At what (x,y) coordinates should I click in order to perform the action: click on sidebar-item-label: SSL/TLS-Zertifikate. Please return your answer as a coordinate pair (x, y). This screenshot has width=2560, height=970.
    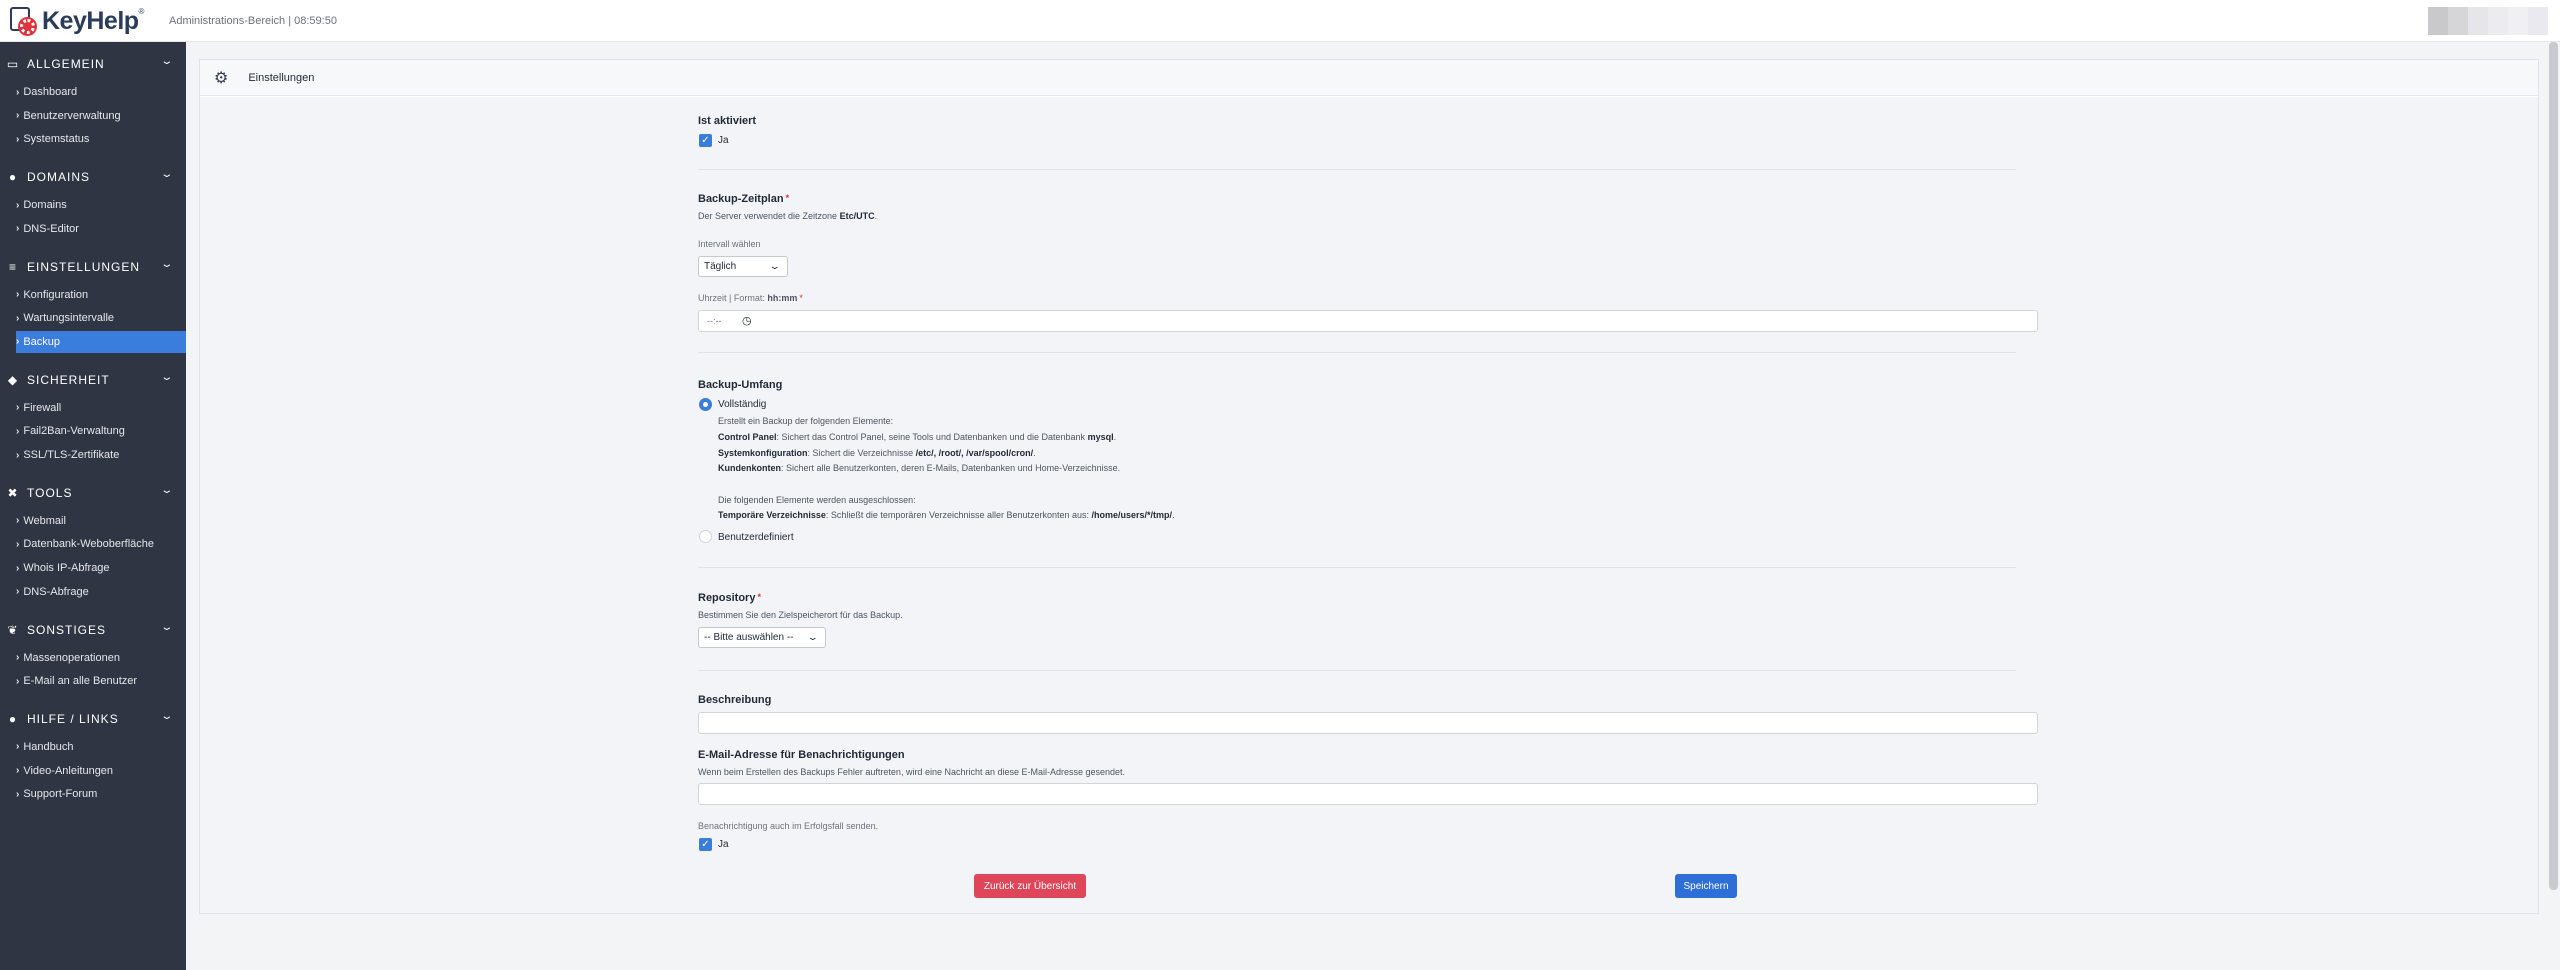
    Looking at the image, I should click on (71, 455).